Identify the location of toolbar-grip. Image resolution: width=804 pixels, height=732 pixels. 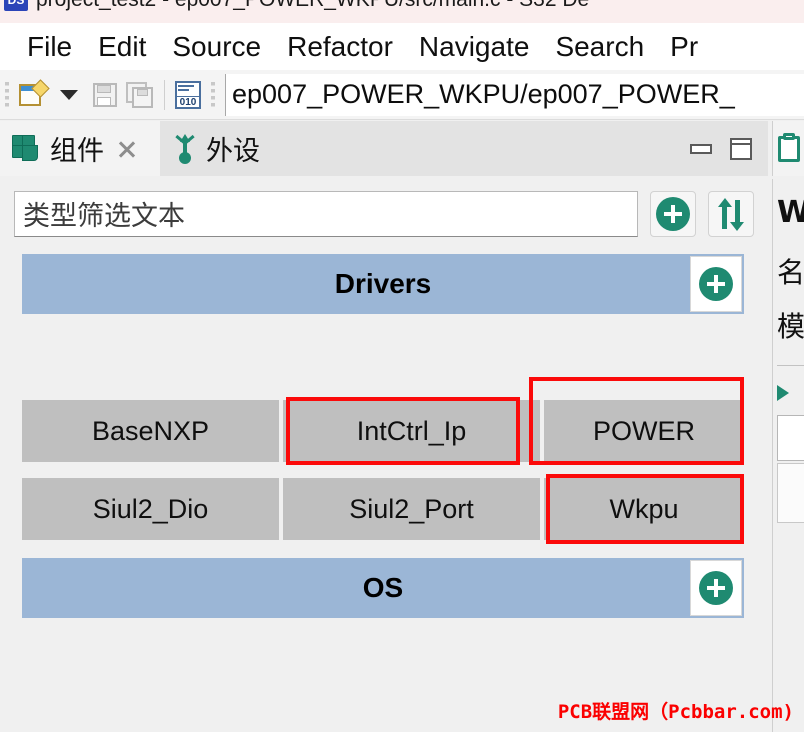
(7, 95).